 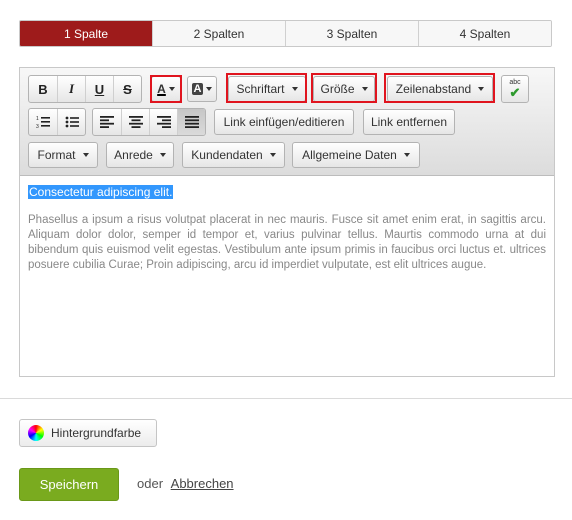 I want to click on cancel-link: Abbrechen, so click(x=202, y=483).